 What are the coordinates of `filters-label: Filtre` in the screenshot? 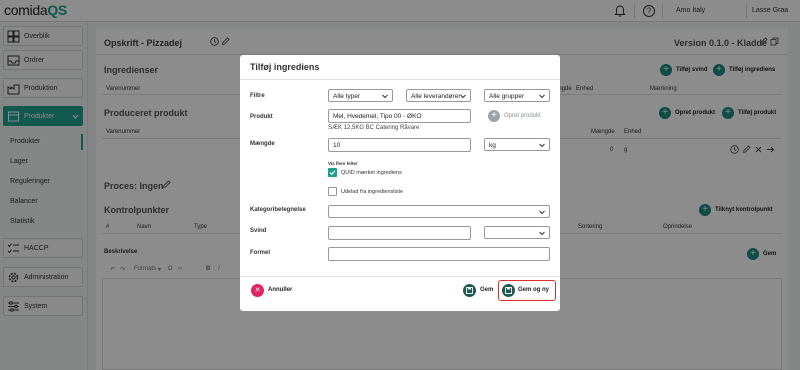 It's located at (257, 96).